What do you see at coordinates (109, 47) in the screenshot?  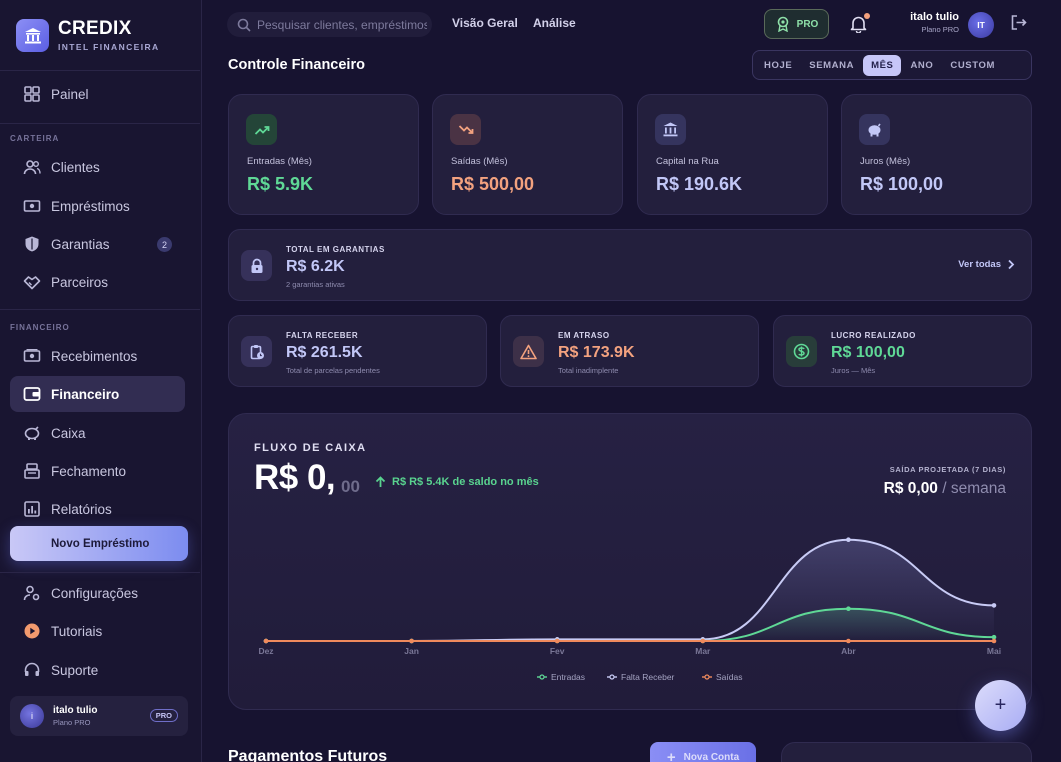 I see `brand-subtitle: INTEL FINANCEIRA` at bounding box center [109, 47].